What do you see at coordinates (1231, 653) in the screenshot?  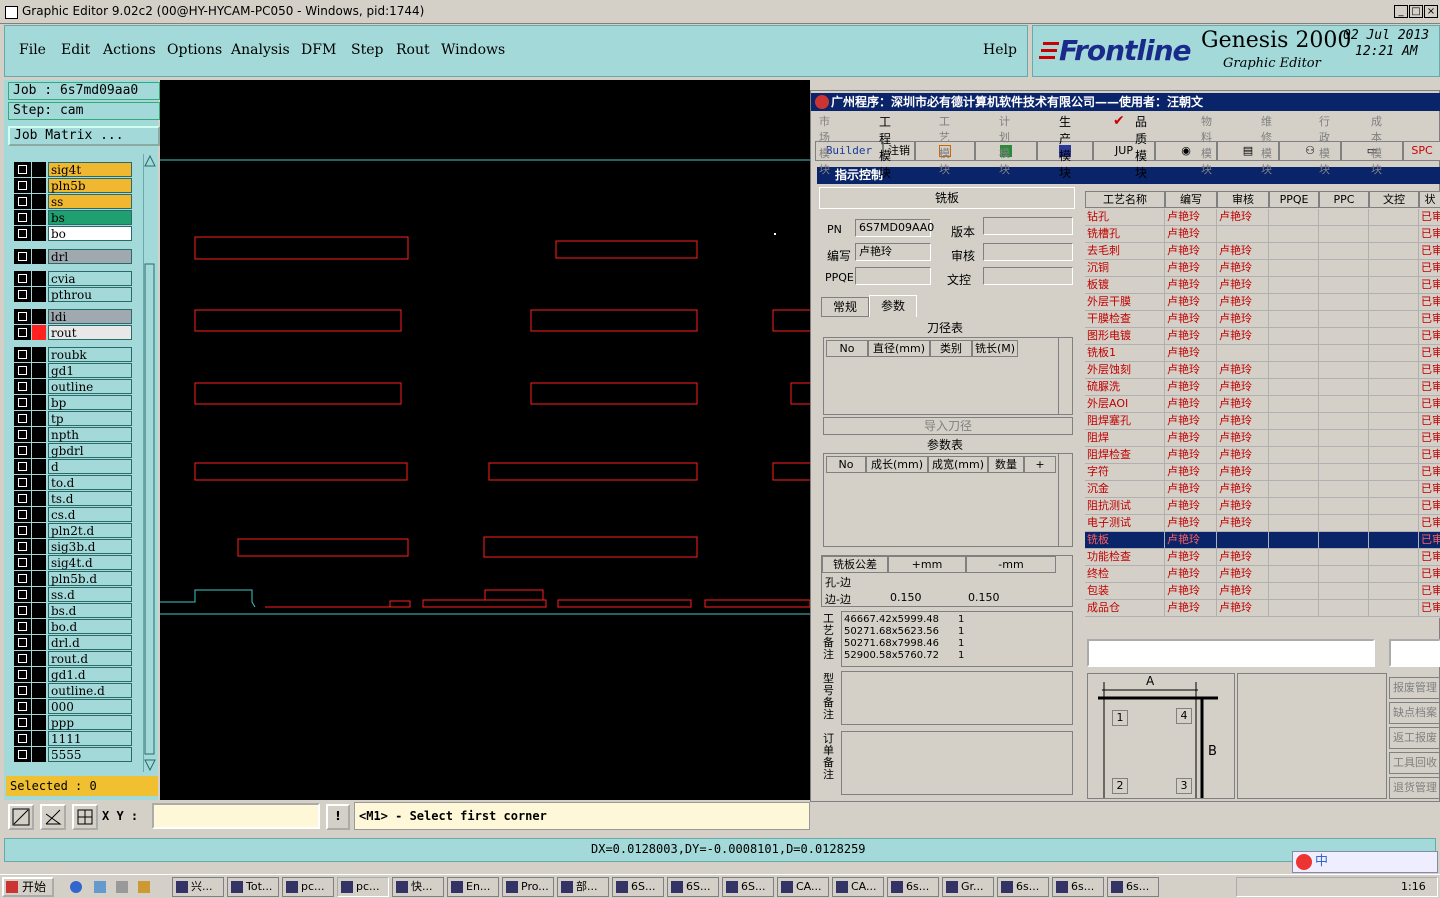 I see `process-select` at bounding box center [1231, 653].